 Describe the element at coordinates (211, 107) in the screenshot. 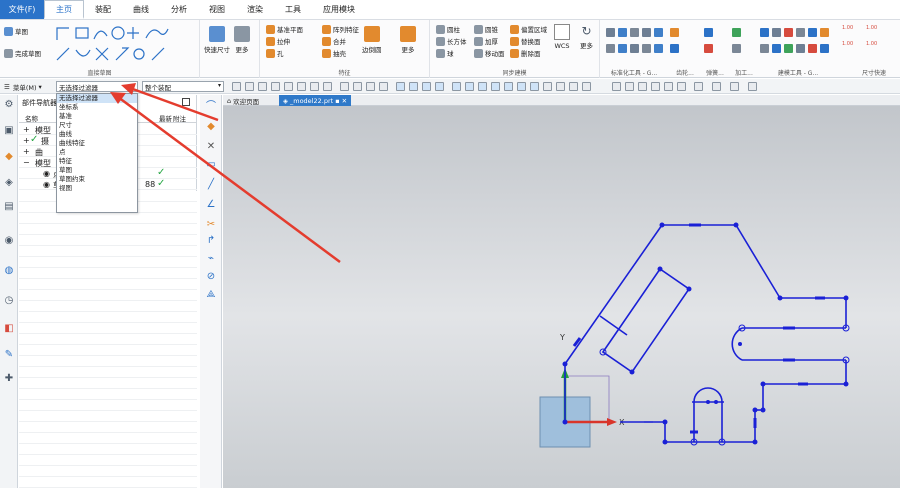

I see `arc-tool-icon: ⌒` at that location.